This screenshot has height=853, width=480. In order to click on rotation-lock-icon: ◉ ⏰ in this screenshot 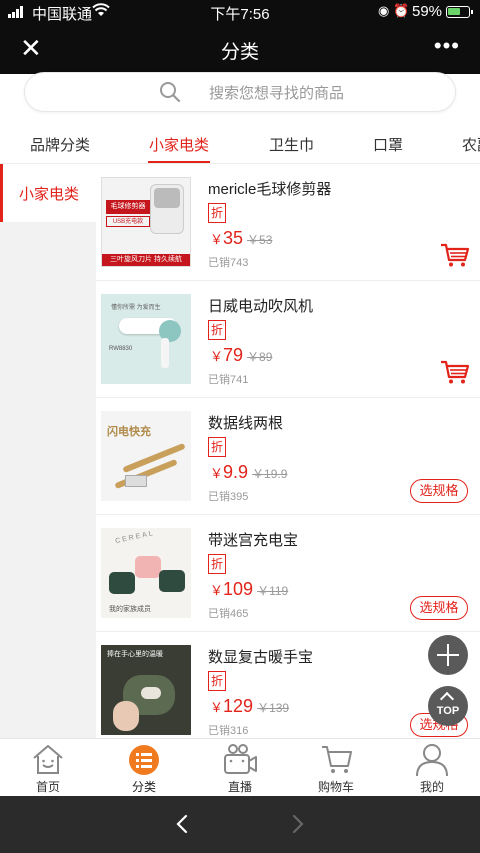, I will do `click(394, 10)`.